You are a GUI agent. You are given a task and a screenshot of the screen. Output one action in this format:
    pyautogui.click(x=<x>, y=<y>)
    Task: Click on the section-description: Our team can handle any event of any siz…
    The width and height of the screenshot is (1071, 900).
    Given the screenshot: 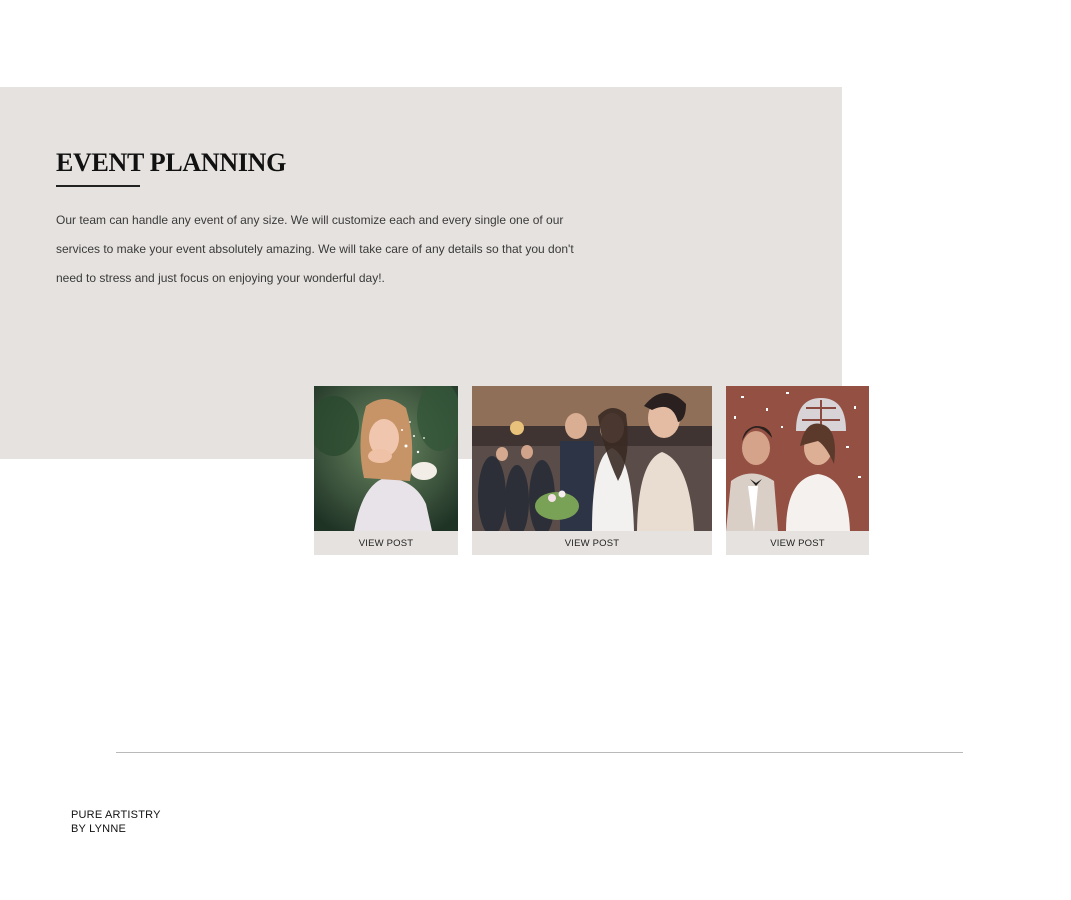 What is the action you would take?
    pyautogui.click(x=315, y=249)
    